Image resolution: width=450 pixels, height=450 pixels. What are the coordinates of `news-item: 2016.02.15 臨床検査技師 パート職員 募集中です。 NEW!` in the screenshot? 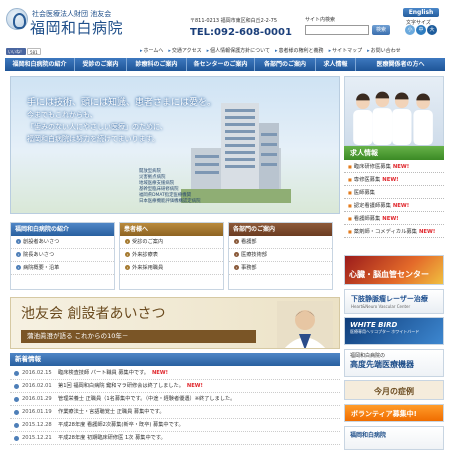 It's located at (175, 373).